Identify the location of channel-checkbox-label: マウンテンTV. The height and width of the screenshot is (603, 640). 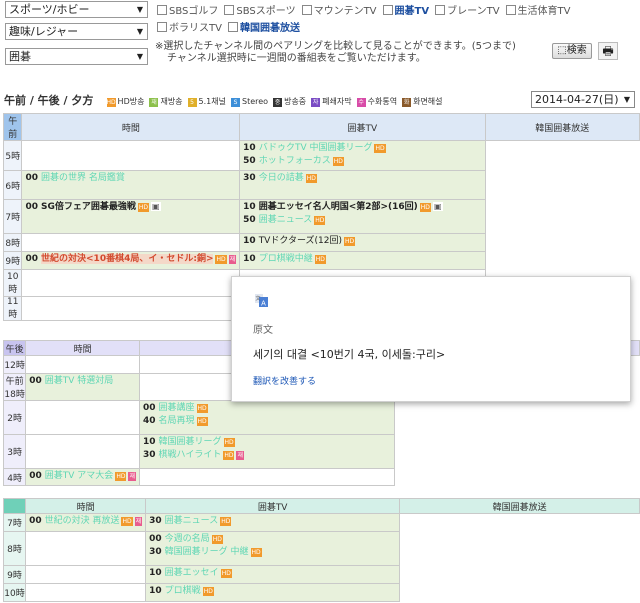
(345, 11).